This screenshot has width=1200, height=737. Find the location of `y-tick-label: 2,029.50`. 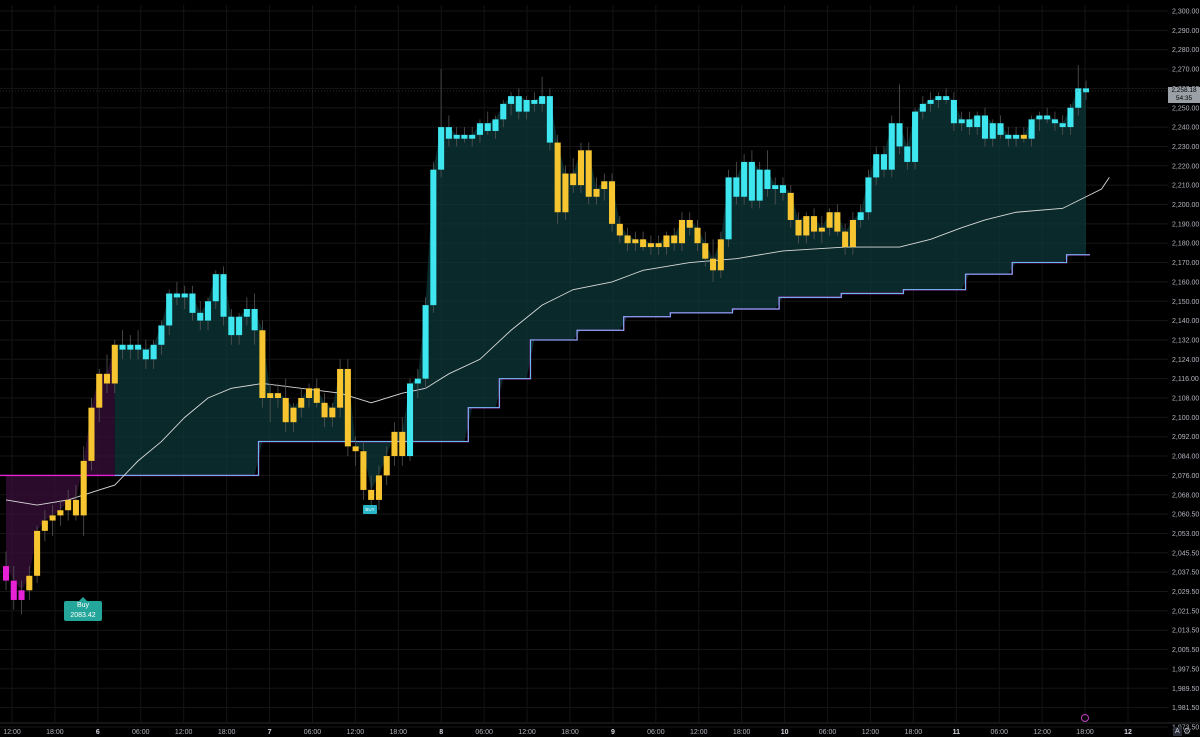

y-tick-label: 2,029.50 is located at coordinates (1185, 592).